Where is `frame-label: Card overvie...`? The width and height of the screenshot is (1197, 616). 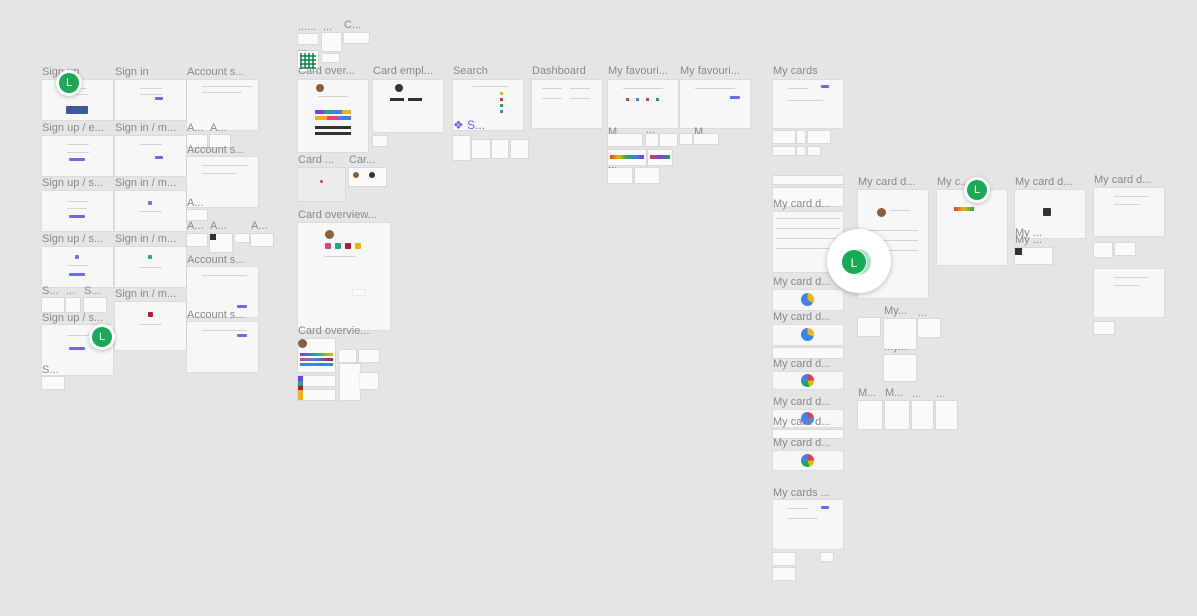
frame-label: Card overvie... is located at coordinates (334, 331).